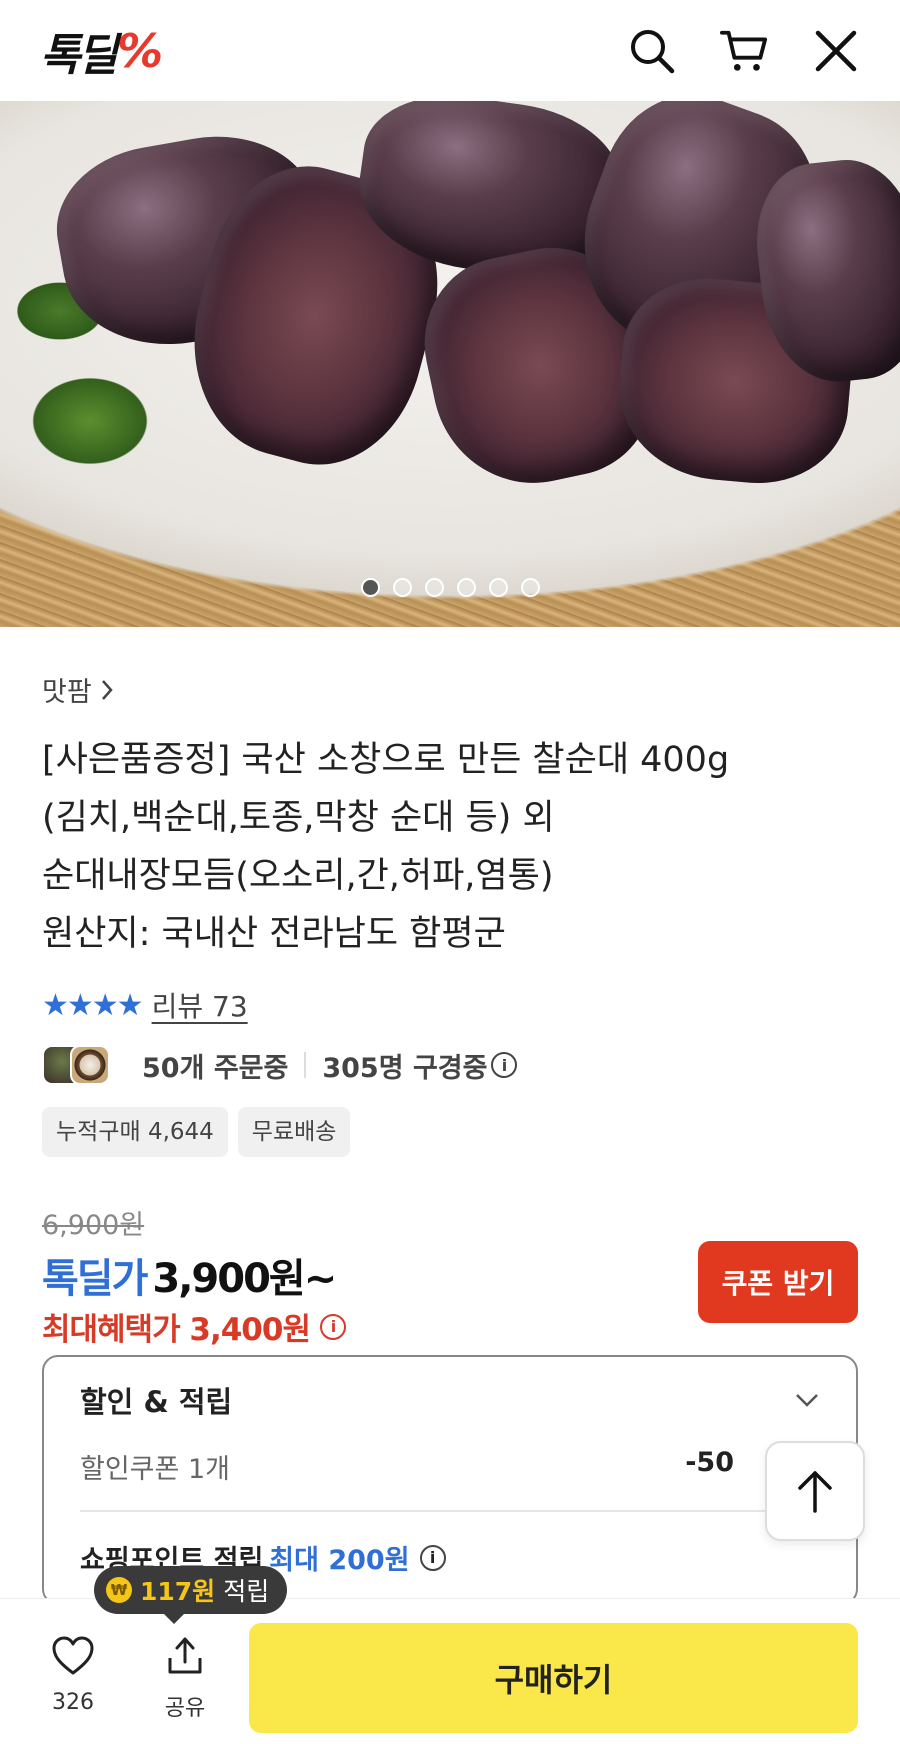 This screenshot has height=1744, width=900. Describe the element at coordinates (405, 1068) in the screenshot. I see `browsing-count: 305명 구경중` at that location.